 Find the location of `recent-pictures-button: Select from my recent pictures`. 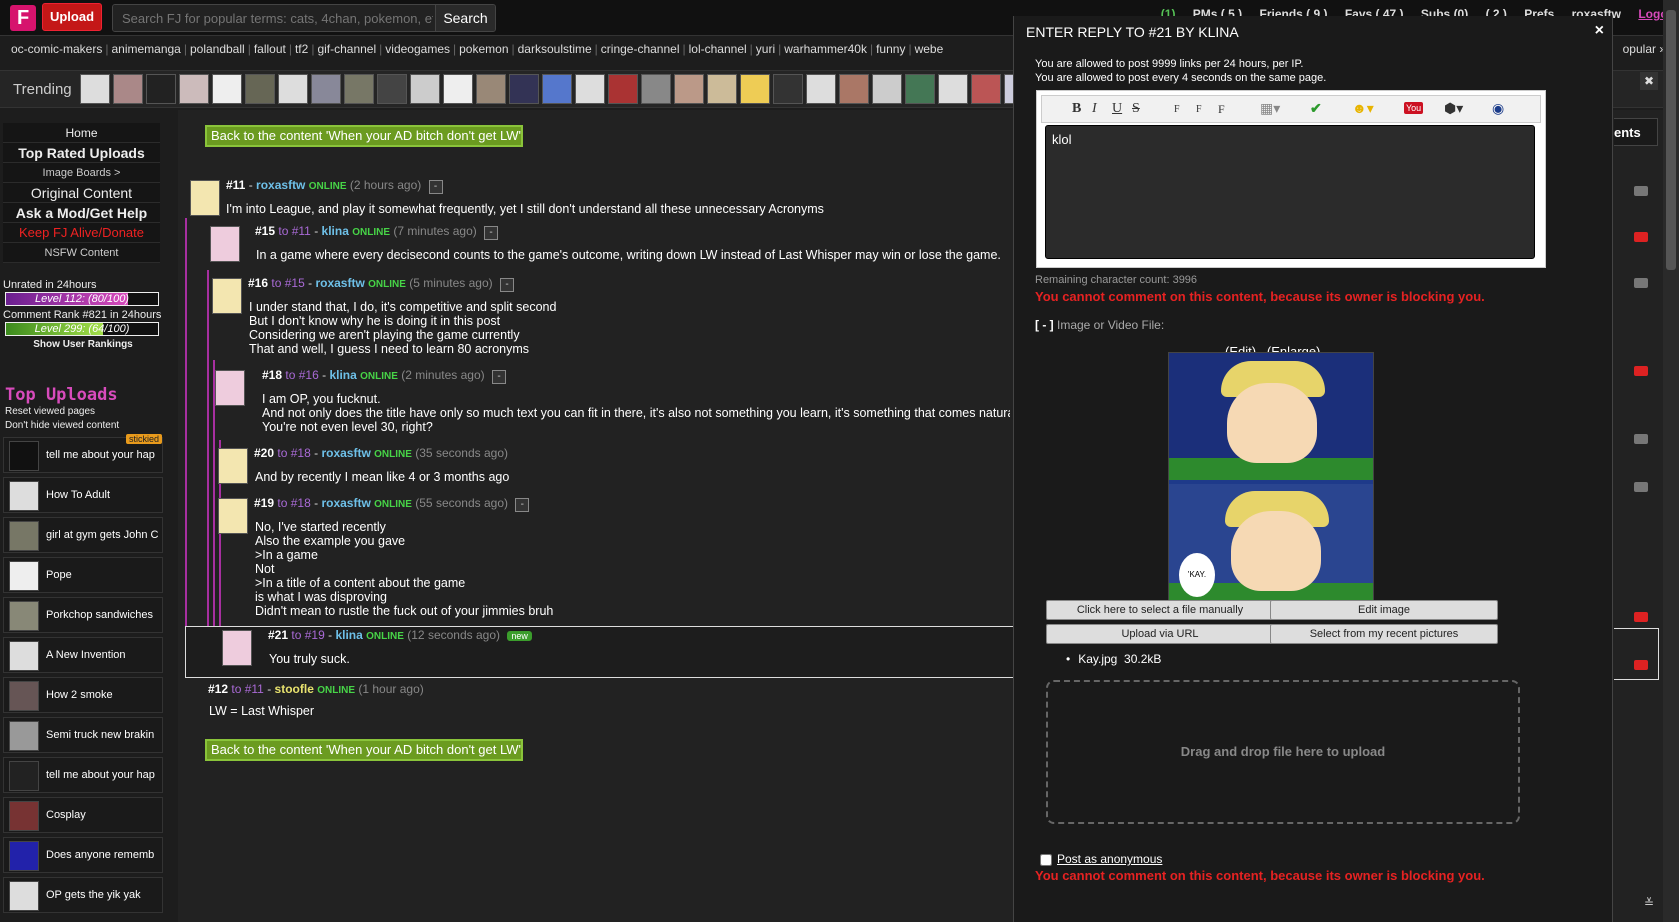

recent-pictures-button: Select from my recent pictures is located at coordinates (1384, 634).